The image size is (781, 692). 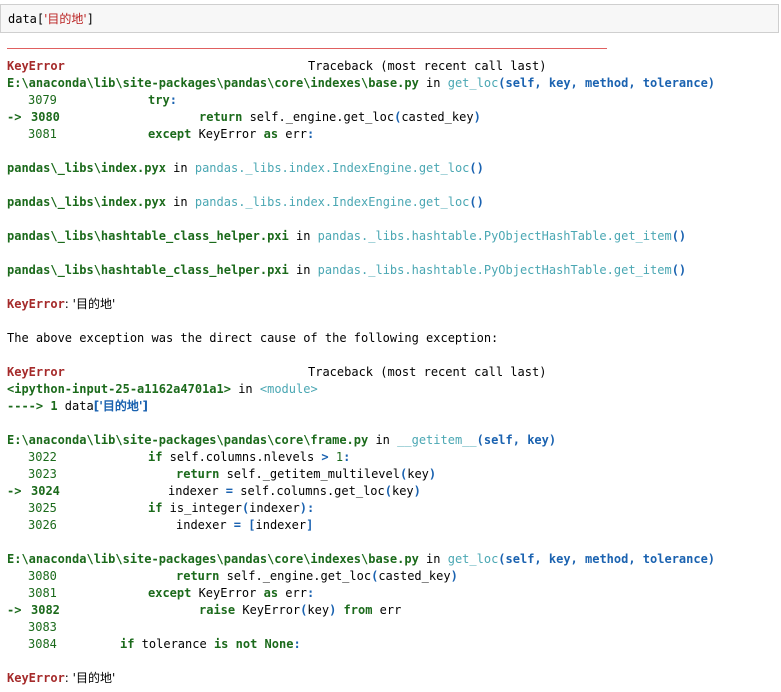 What do you see at coordinates (427, 66) in the screenshot?
I see `tb1-traceback-header: Traceback (most recent call last)` at bounding box center [427, 66].